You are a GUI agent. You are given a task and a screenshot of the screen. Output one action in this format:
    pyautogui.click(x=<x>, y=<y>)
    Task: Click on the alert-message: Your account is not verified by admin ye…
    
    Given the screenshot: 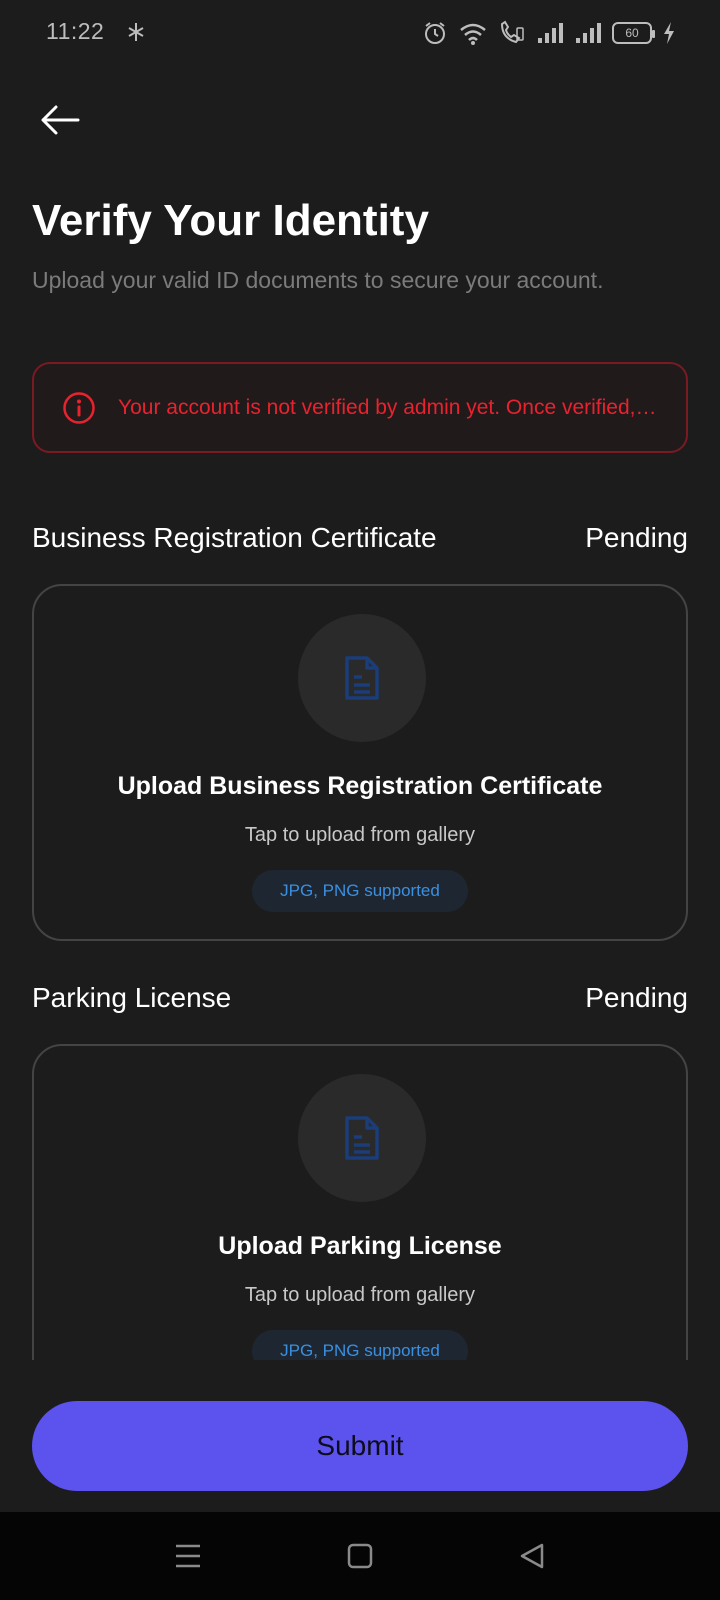 What is the action you would take?
    pyautogui.click(x=390, y=407)
    